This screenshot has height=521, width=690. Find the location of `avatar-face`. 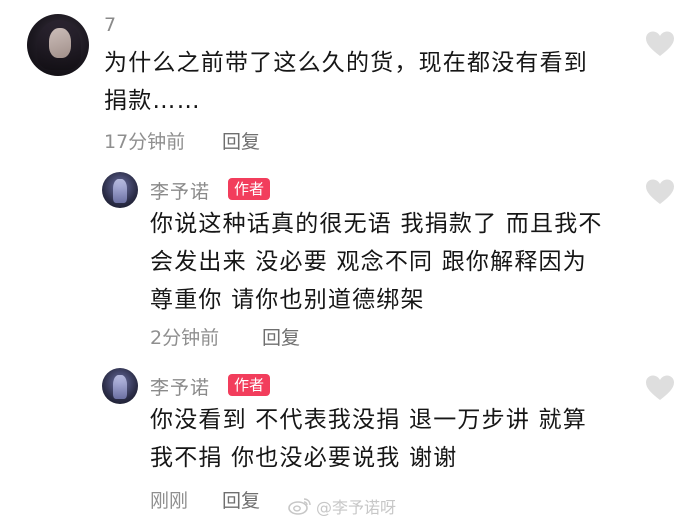

avatar-face is located at coordinates (60, 43).